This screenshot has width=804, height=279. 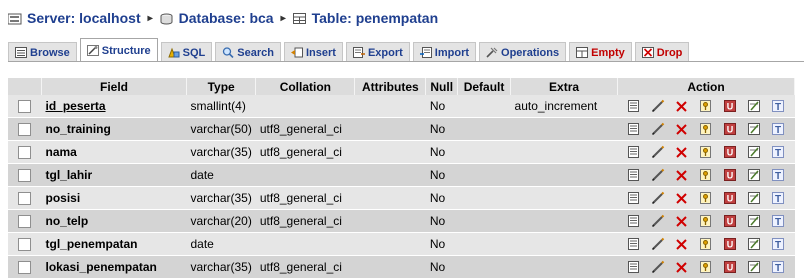 What do you see at coordinates (114, 129) in the screenshot?
I see `field-name-link: no_training` at bounding box center [114, 129].